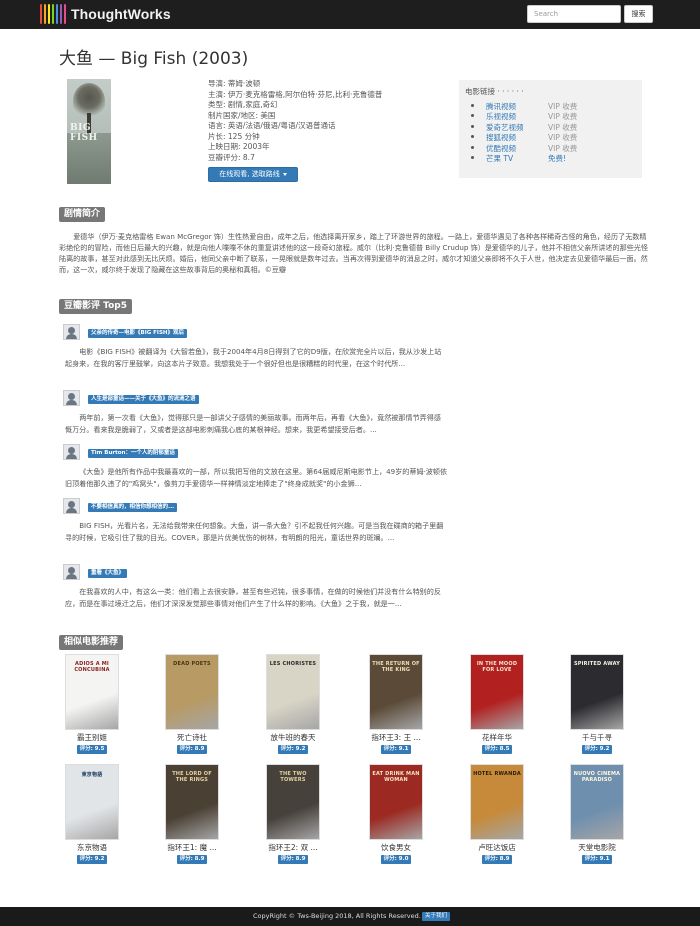  What do you see at coordinates (92, 737) in the screenshot?
I see `movie-name: 霸王别姬` at bounding box center [92, 737].